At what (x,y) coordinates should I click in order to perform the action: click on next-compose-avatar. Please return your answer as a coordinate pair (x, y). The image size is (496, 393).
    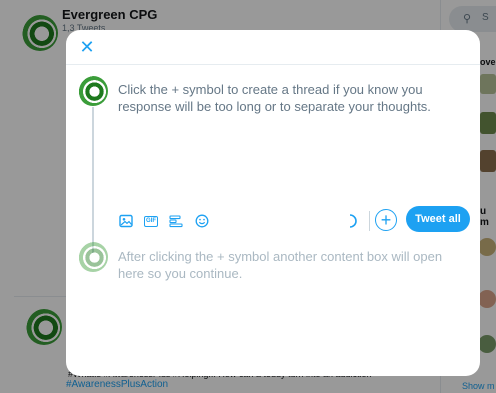
    Looking at the image, I should click on (93, 257).